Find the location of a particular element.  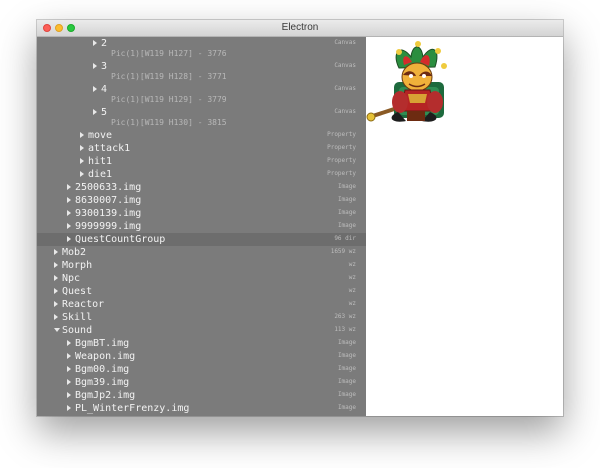

tree-row: 8630007.img Image is located at coordinates (201, 200).